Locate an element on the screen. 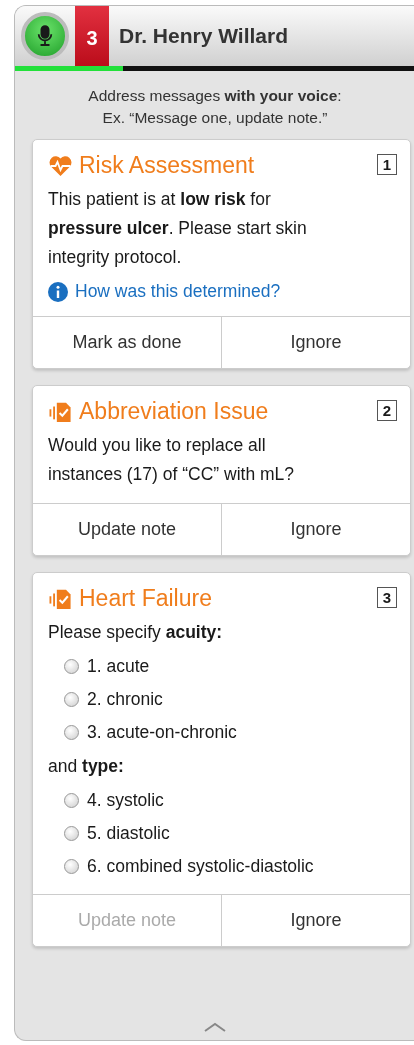  card-title: Risk Assessment is located at coordinates (167, 165).